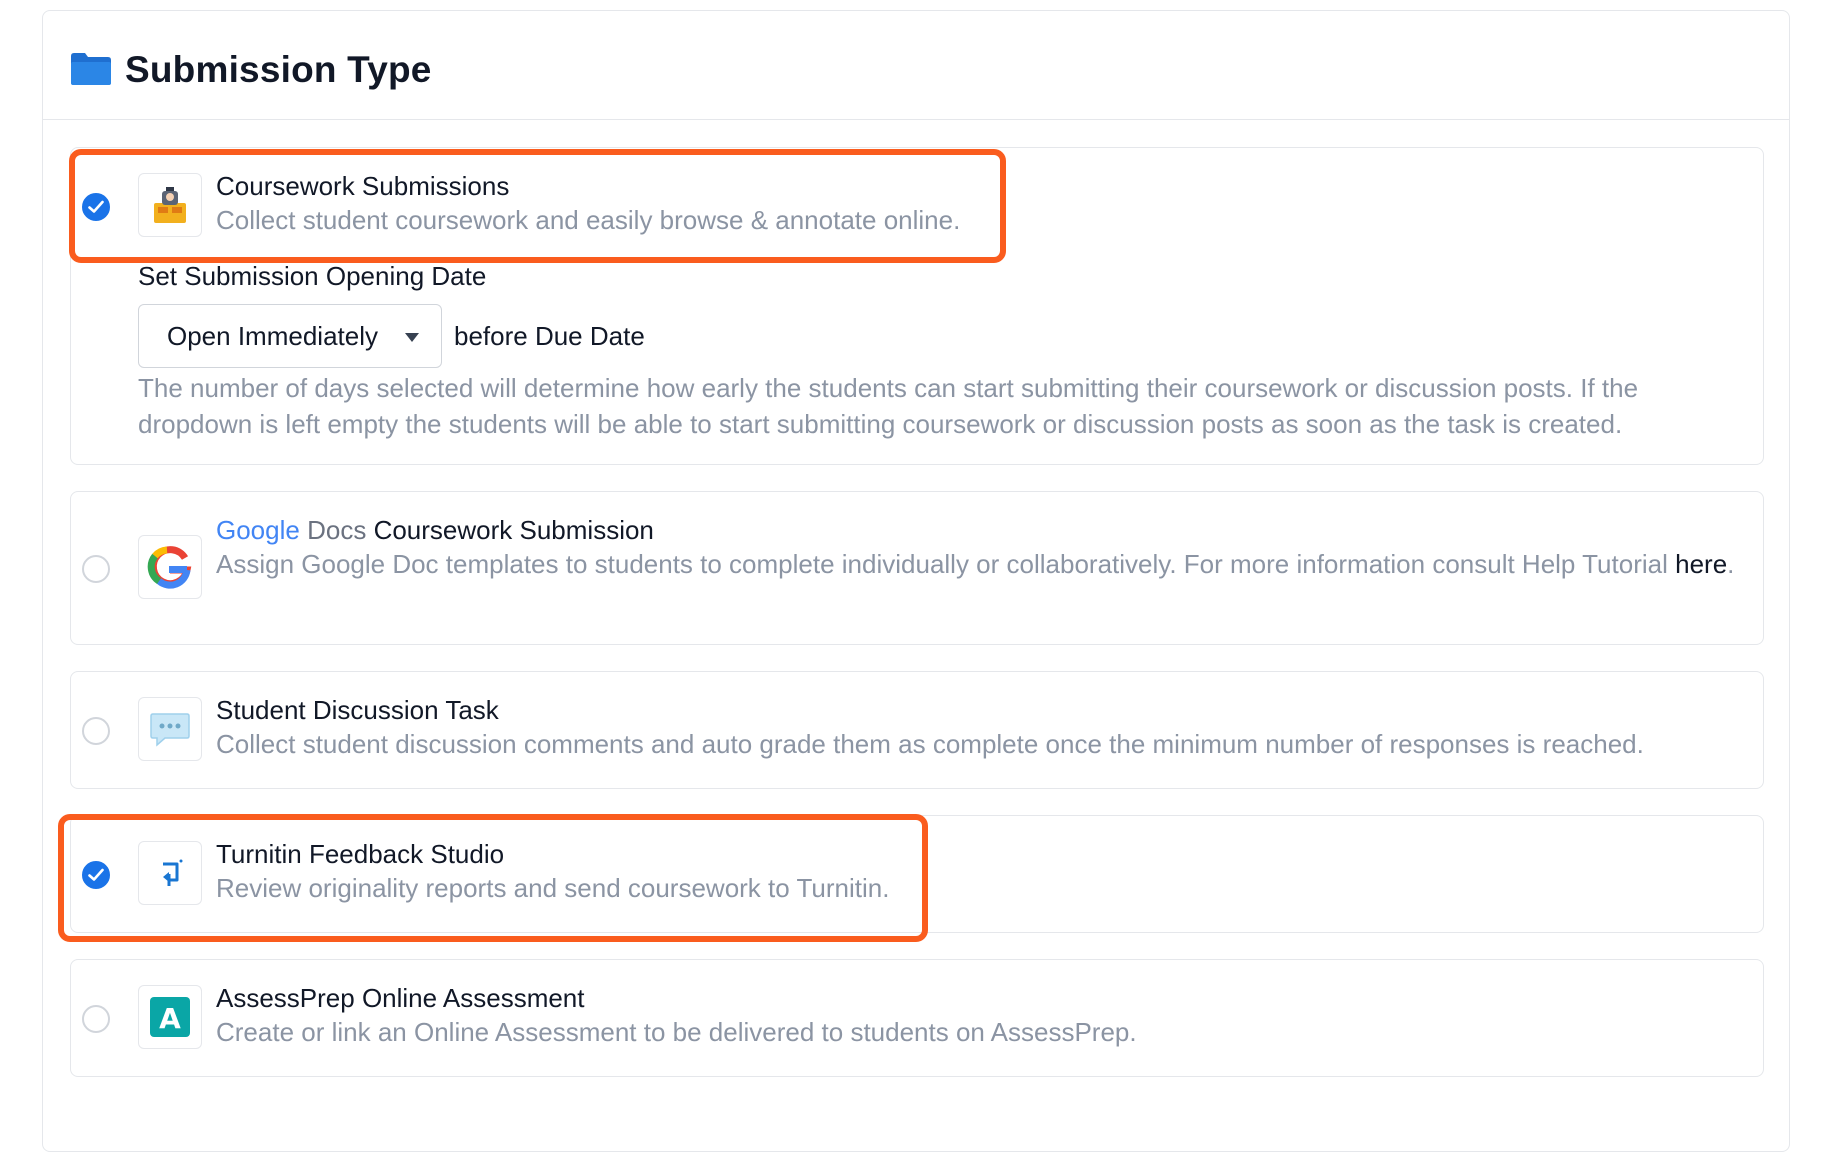 This screenshot has width=1836, height=1152. Describe the element at coordinates (357, 710) in the screenshot. I see `option-title: Student Discussion Task` at that location.